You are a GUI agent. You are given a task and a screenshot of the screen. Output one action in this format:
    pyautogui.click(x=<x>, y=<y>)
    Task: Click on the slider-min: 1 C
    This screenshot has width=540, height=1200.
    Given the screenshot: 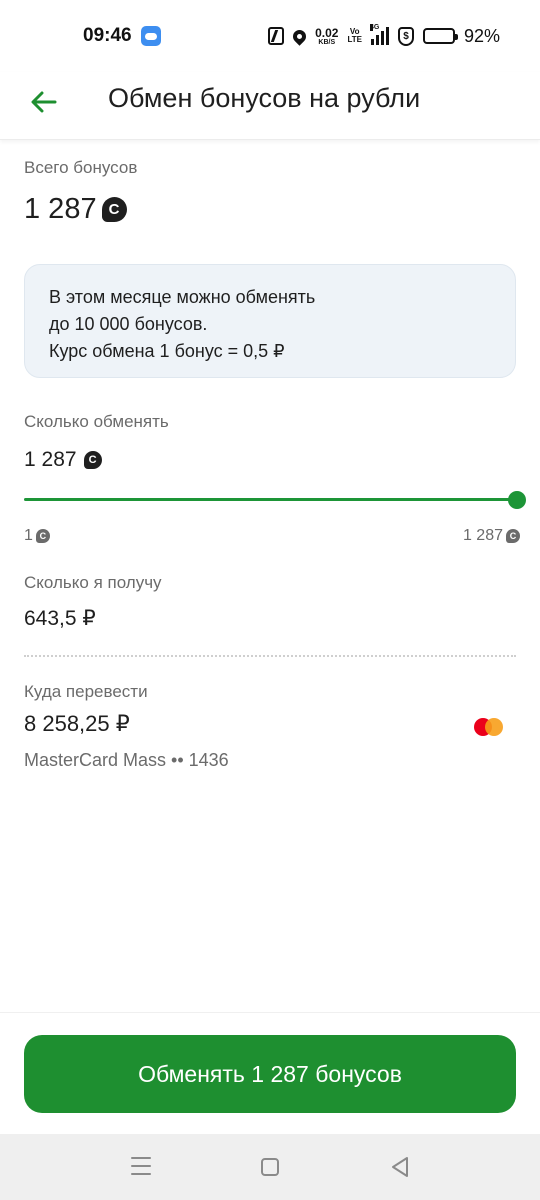 What is the action you would take?
    pyautogui.click(x=37, y=536)
    